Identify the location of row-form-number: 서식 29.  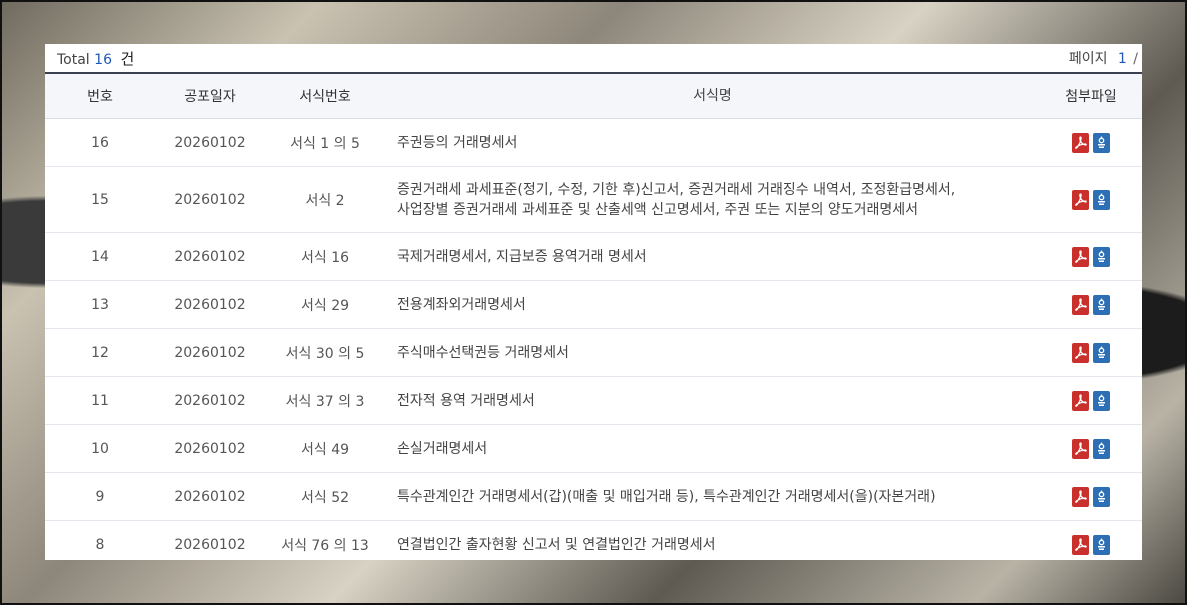
(325, 305).